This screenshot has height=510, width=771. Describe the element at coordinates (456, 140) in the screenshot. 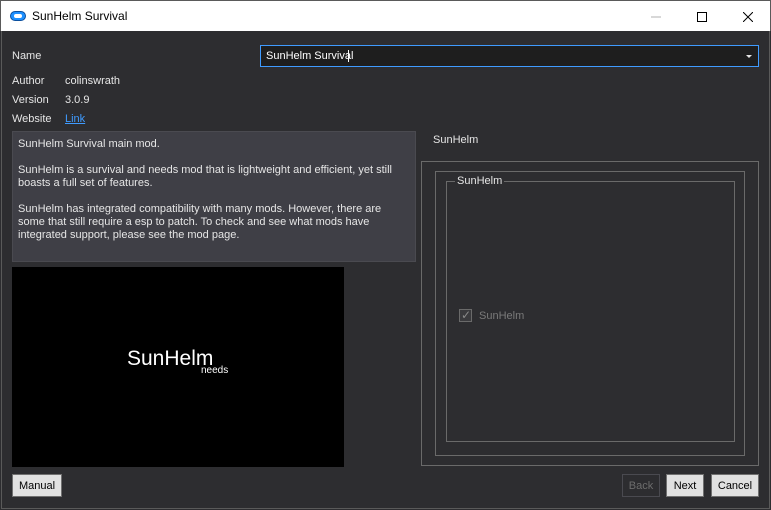

I see `outer-group-title: SunHelm` at that location.